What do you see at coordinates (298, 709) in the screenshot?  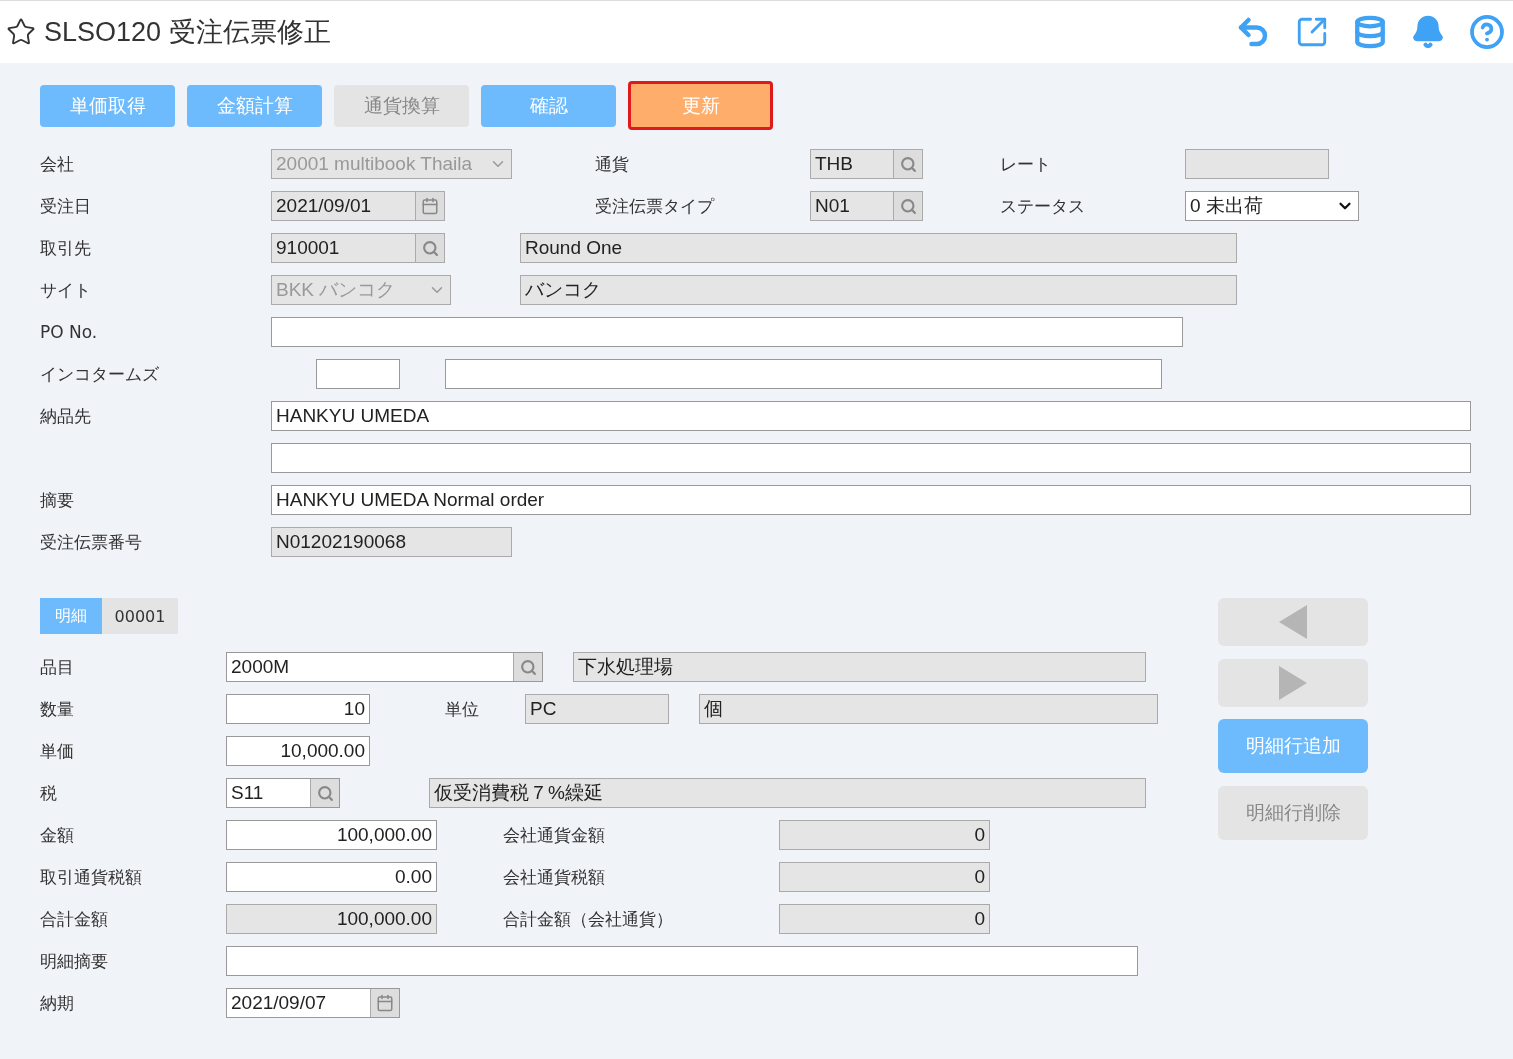 I see `input-field: 10` at bounding box center [298, 709].